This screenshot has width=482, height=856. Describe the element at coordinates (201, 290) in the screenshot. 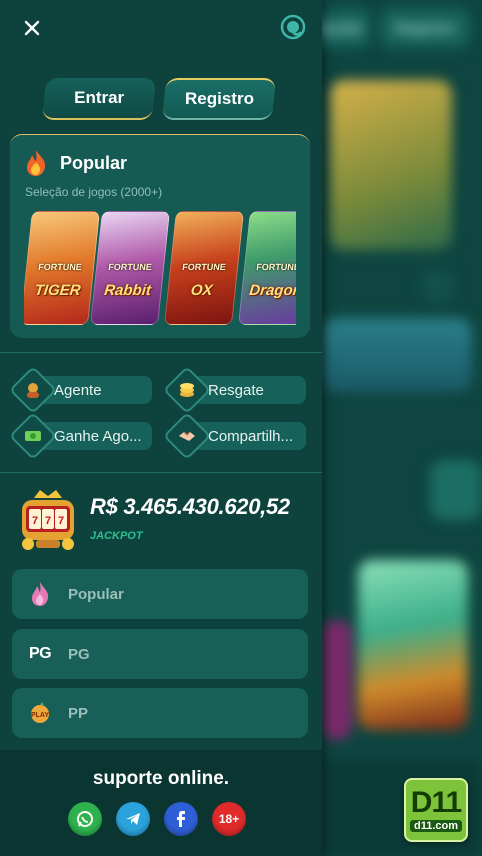

I see `game-title: OX` at that location.